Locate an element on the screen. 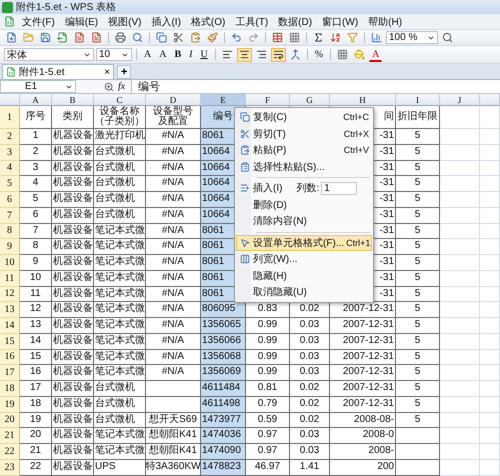 Image resolution: width=500 pixels, height=476 pixels. row-header: 4 is located at coordinates (10, 168).